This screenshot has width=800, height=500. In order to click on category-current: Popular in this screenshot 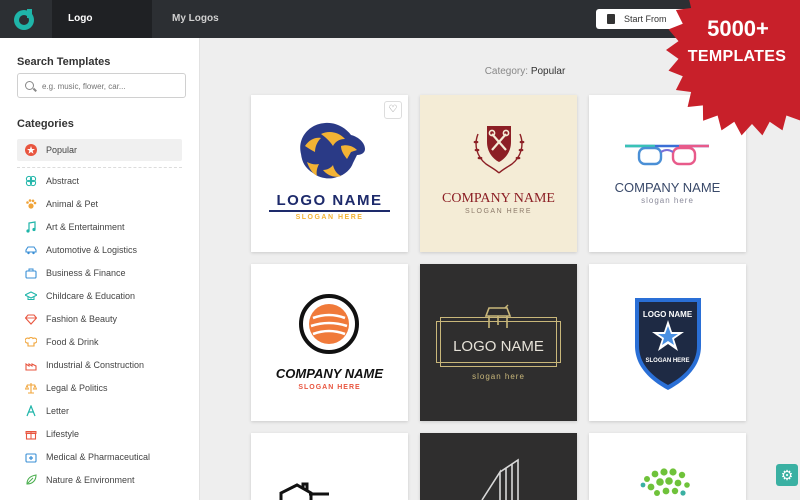, I will do `click(548, 71)`.